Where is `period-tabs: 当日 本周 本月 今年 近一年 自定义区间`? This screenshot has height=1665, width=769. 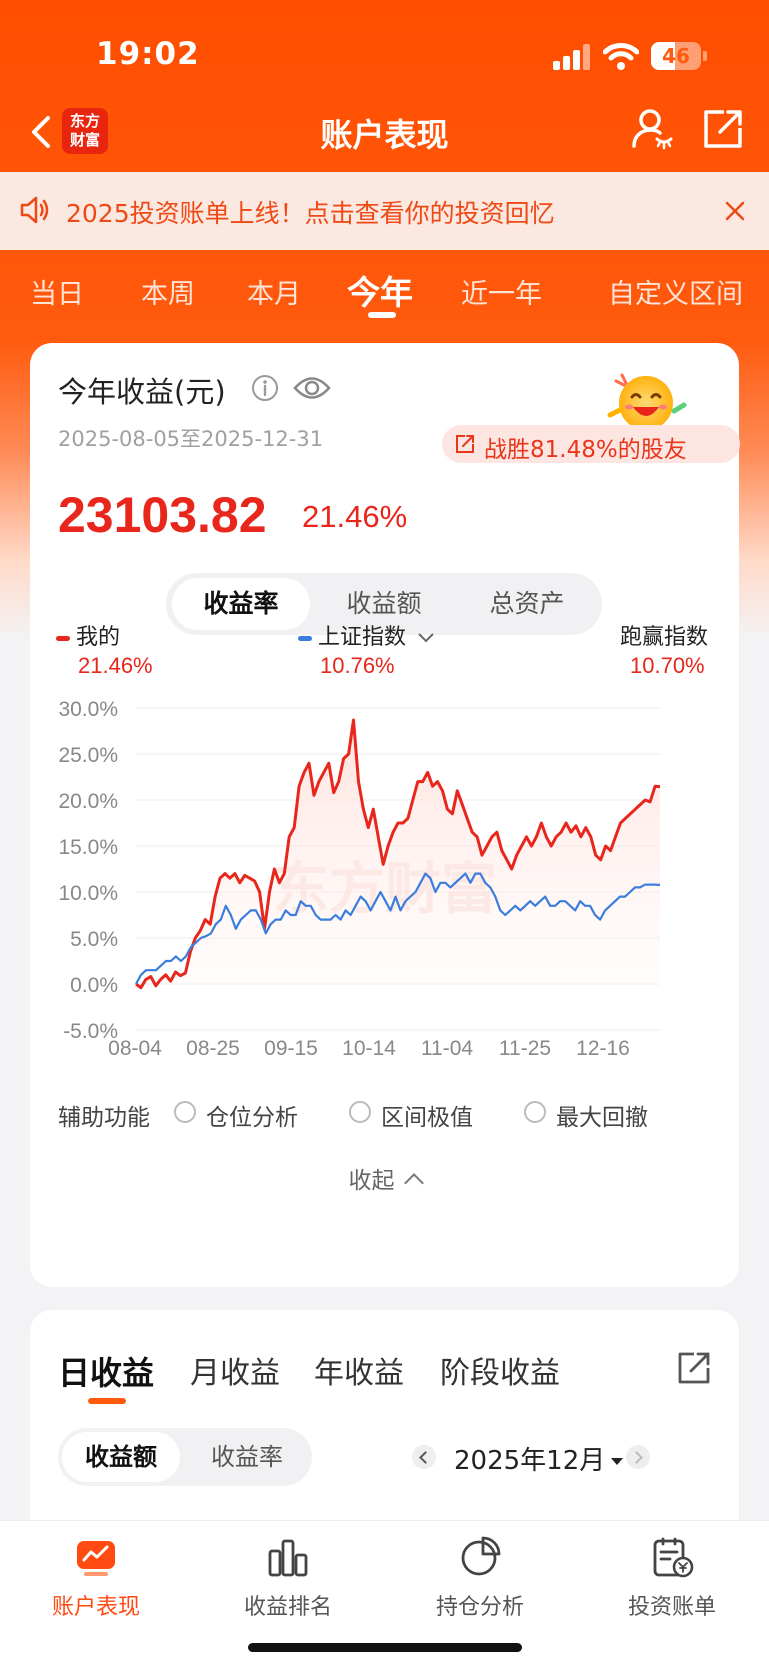 period-tabs: 当日 本周 本月 今年 近一年 自定义区间 is located at coordinates (384, 295).